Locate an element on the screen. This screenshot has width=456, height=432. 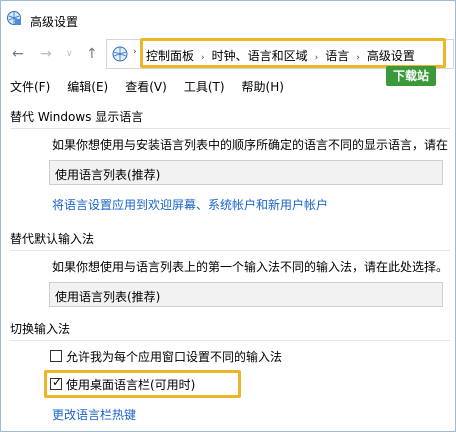
menu-file: 文件(F) is located at coordinates (30, 87).